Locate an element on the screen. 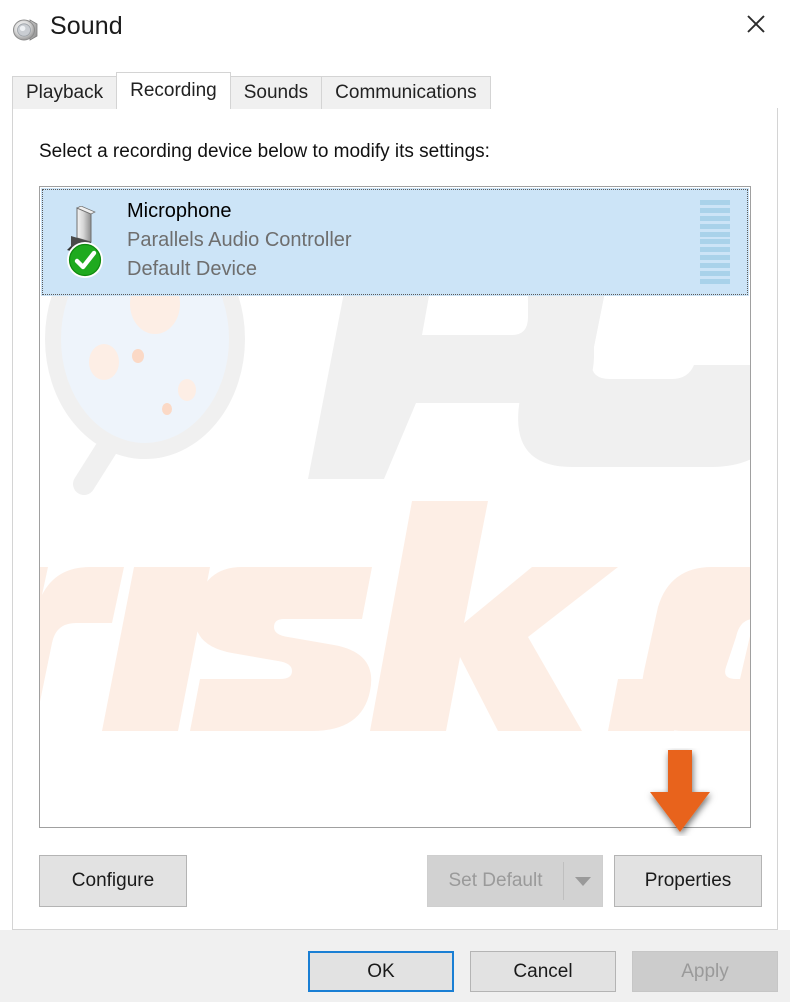 The image size is (790, 1002). cancel-button: Cancel is located at coordinates (543, 971).